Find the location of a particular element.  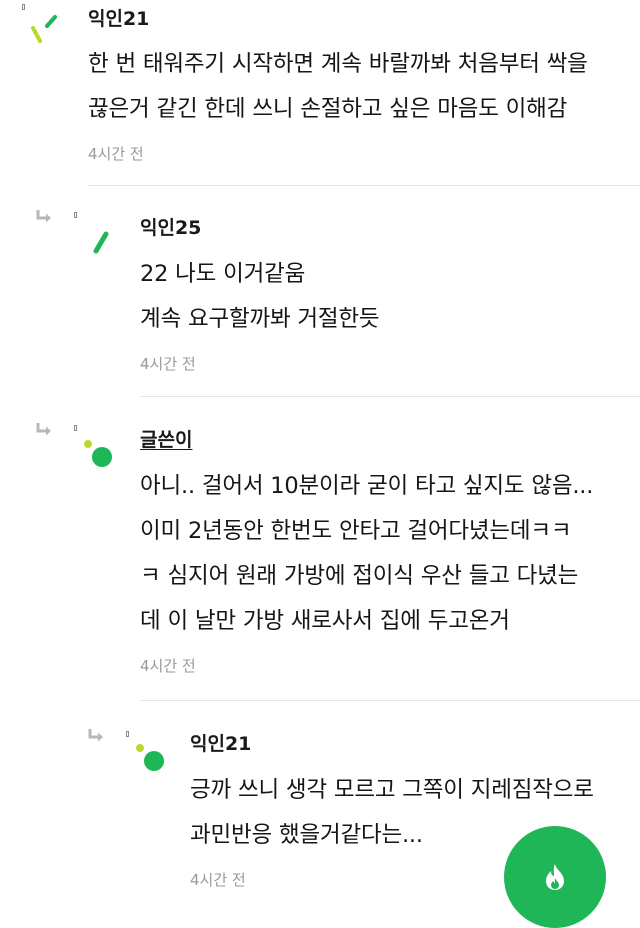

comment-text-line: 한 번 태워주기 시작하면 계속 바랄까봐 처음부터 싹을 is located at coordinates (338, 64).